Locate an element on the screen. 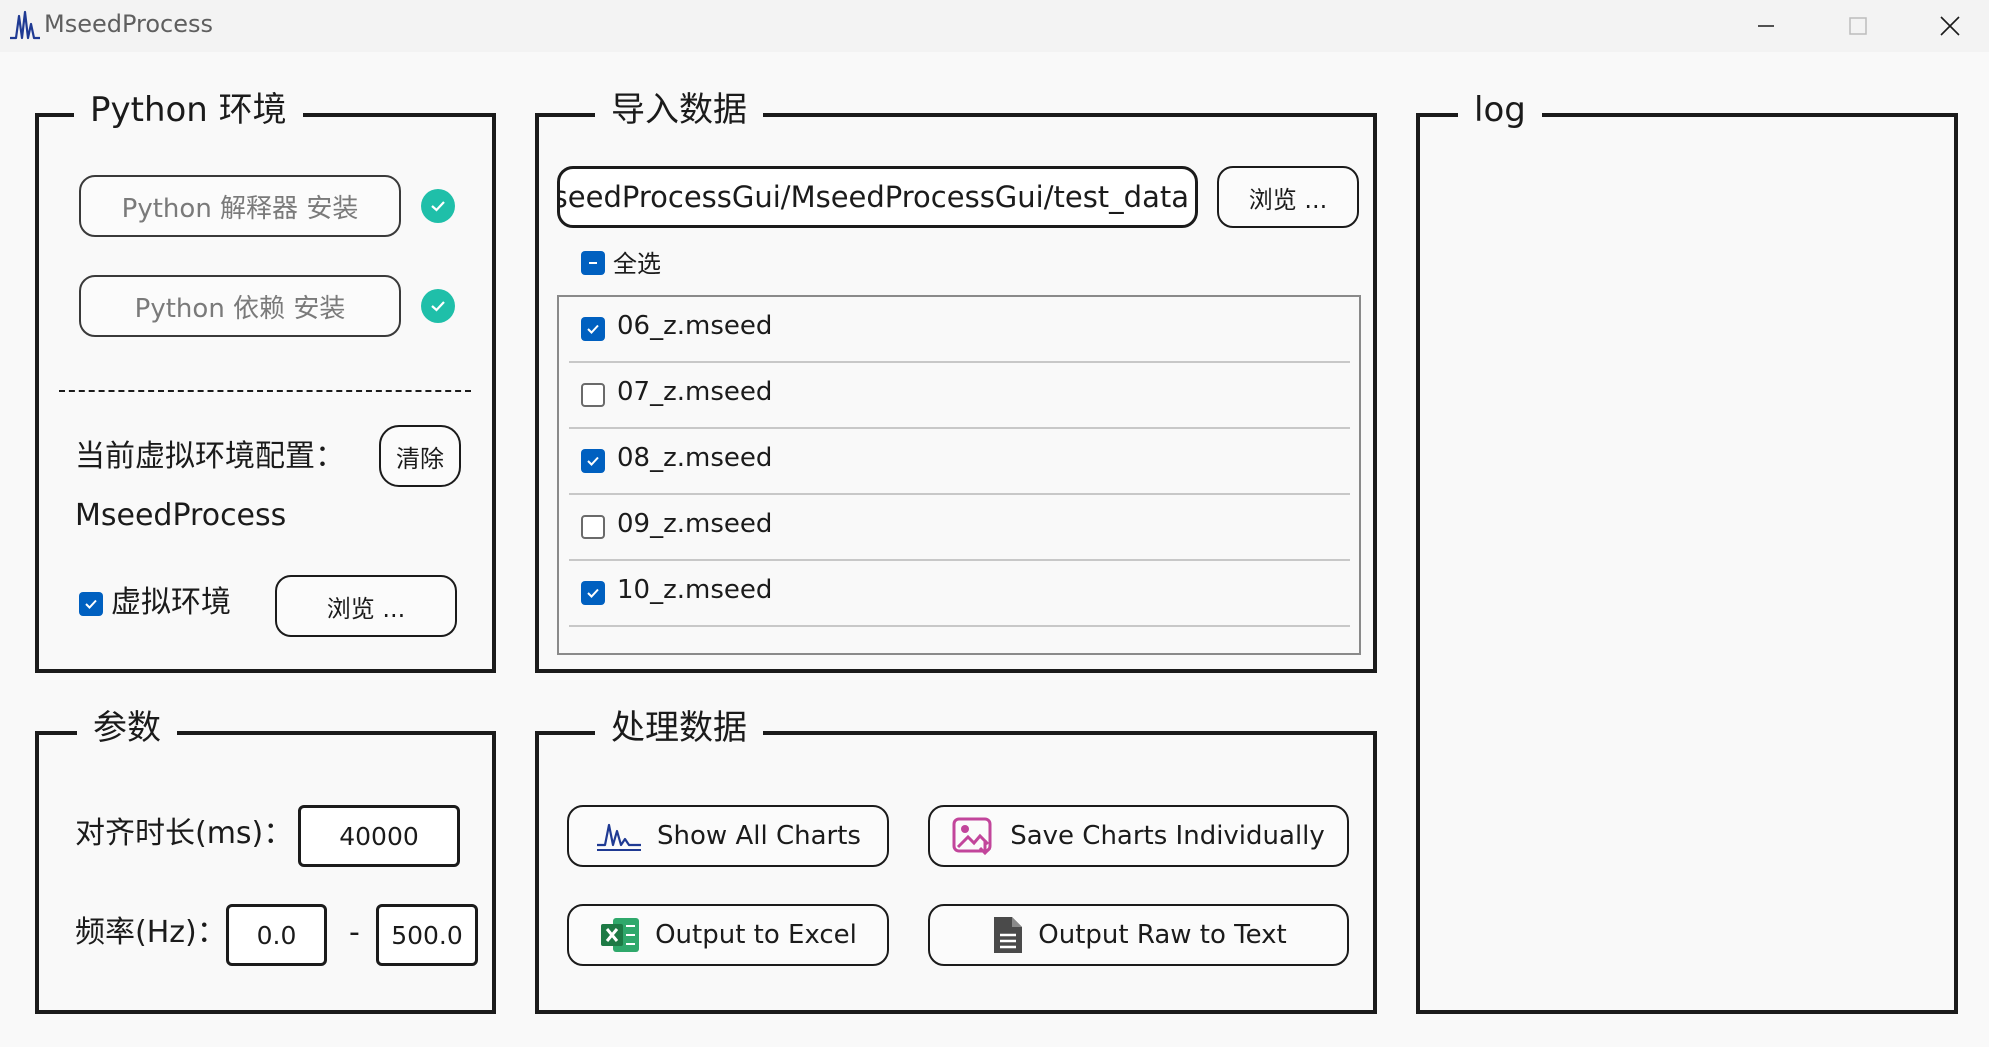 This screenshot has width=1989, height=1047. maximize-button is located at coordinates (1858, 26).